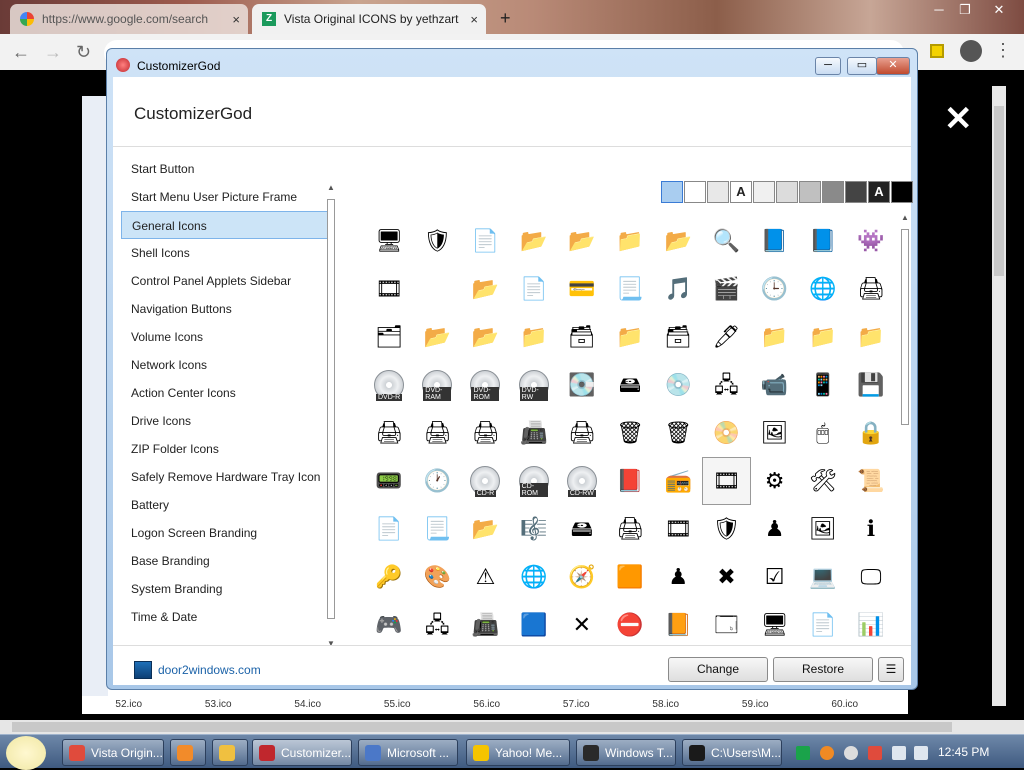  Describe the element at coordinates (870, 433) in the screenshot. I see `icon-cell: 🔒` at that location.